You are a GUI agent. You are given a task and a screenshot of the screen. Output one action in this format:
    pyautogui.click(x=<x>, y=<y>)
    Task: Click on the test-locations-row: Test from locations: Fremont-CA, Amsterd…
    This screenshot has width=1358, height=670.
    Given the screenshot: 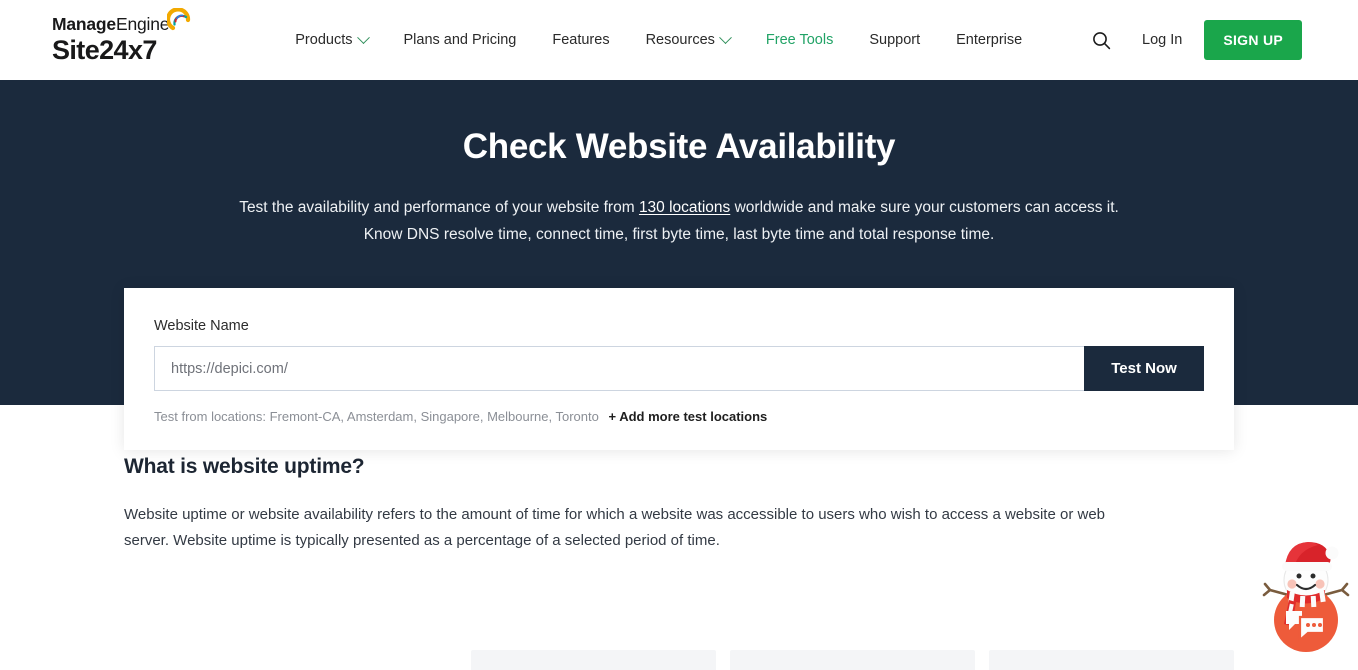 What is the action you would take?
    pyautogui.click(x=679, y=416)
    